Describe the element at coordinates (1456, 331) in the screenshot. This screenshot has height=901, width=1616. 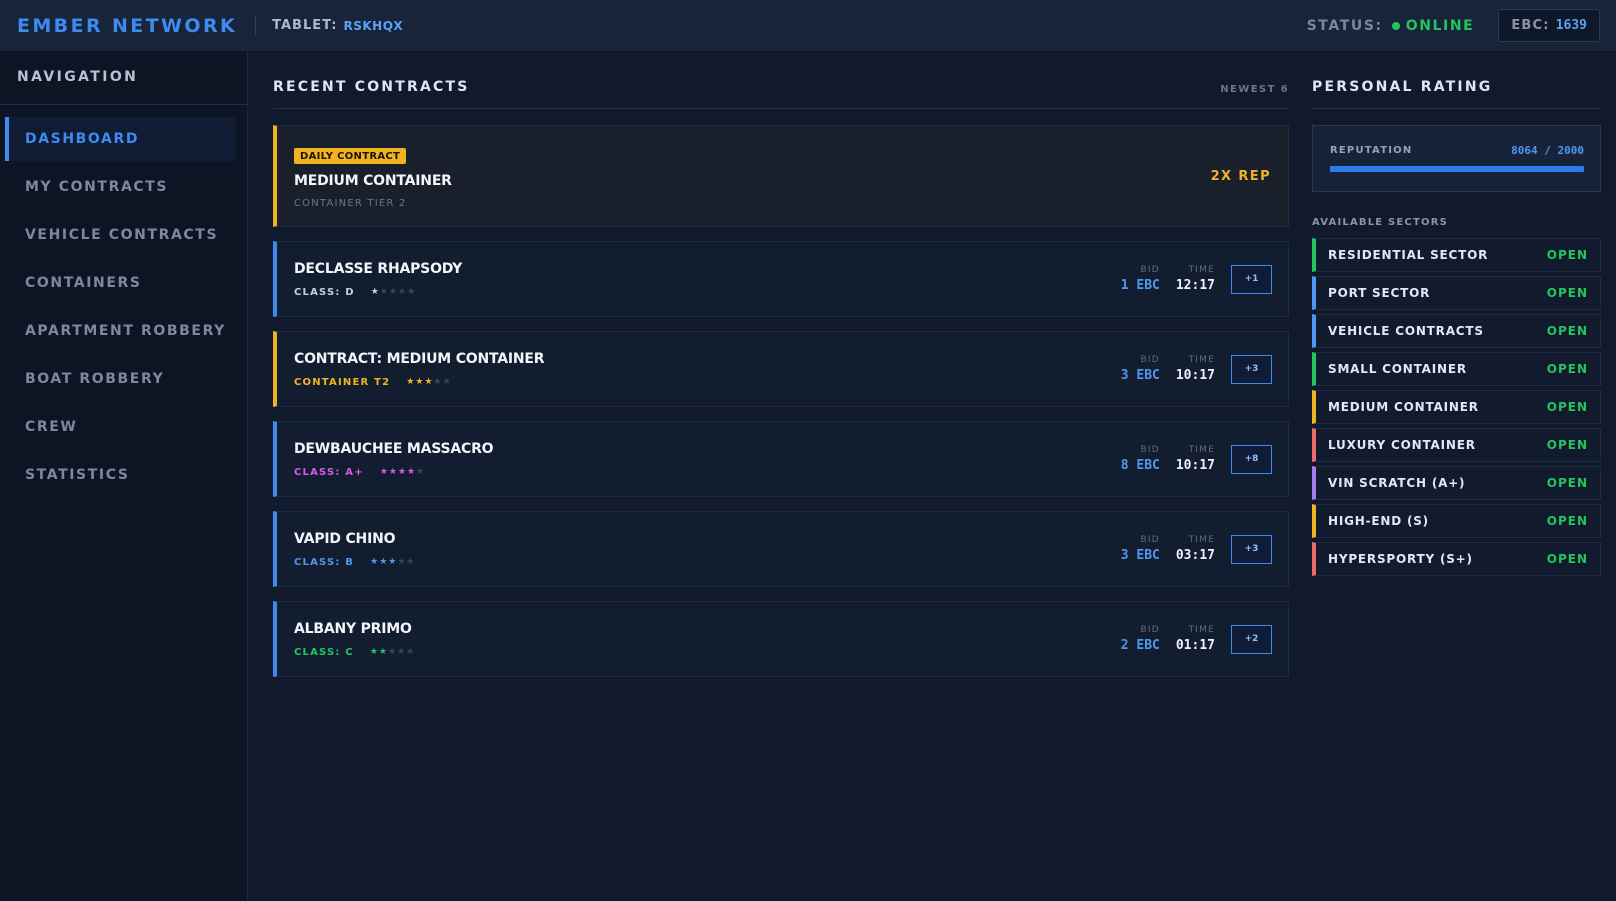
I see `sector-item: VEHICLE CONTRACTS OPEN` at that location.